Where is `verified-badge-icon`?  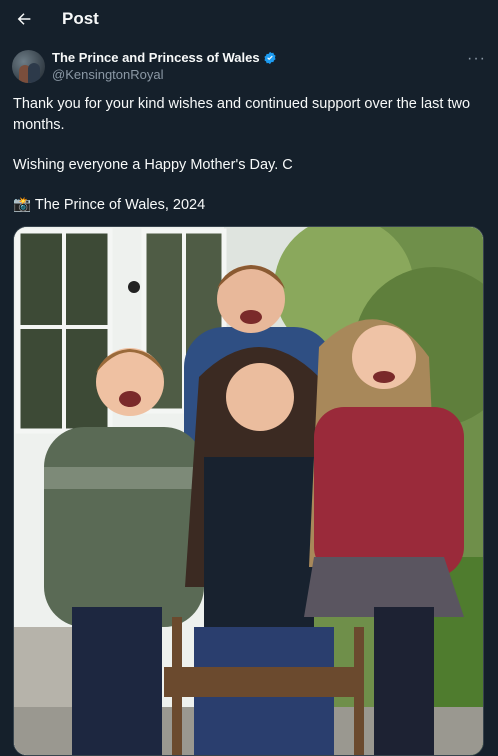
verified-badge-icon is located at coordinates (270, 58).